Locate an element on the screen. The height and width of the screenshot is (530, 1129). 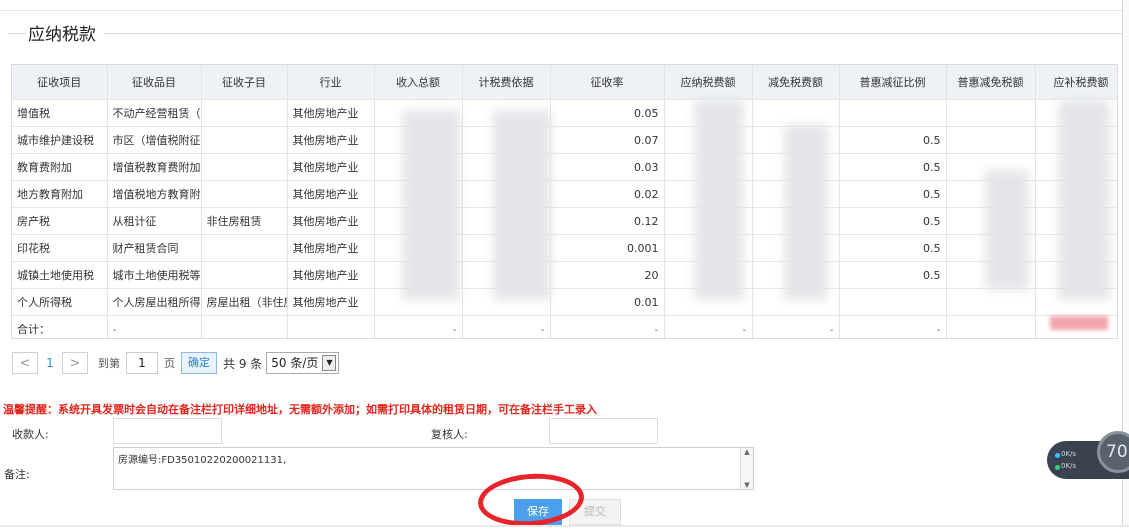
table-row: 印花税 财产租赁合同 其他房地产业 0.001 0.5 is located at coordinates (564, 248).